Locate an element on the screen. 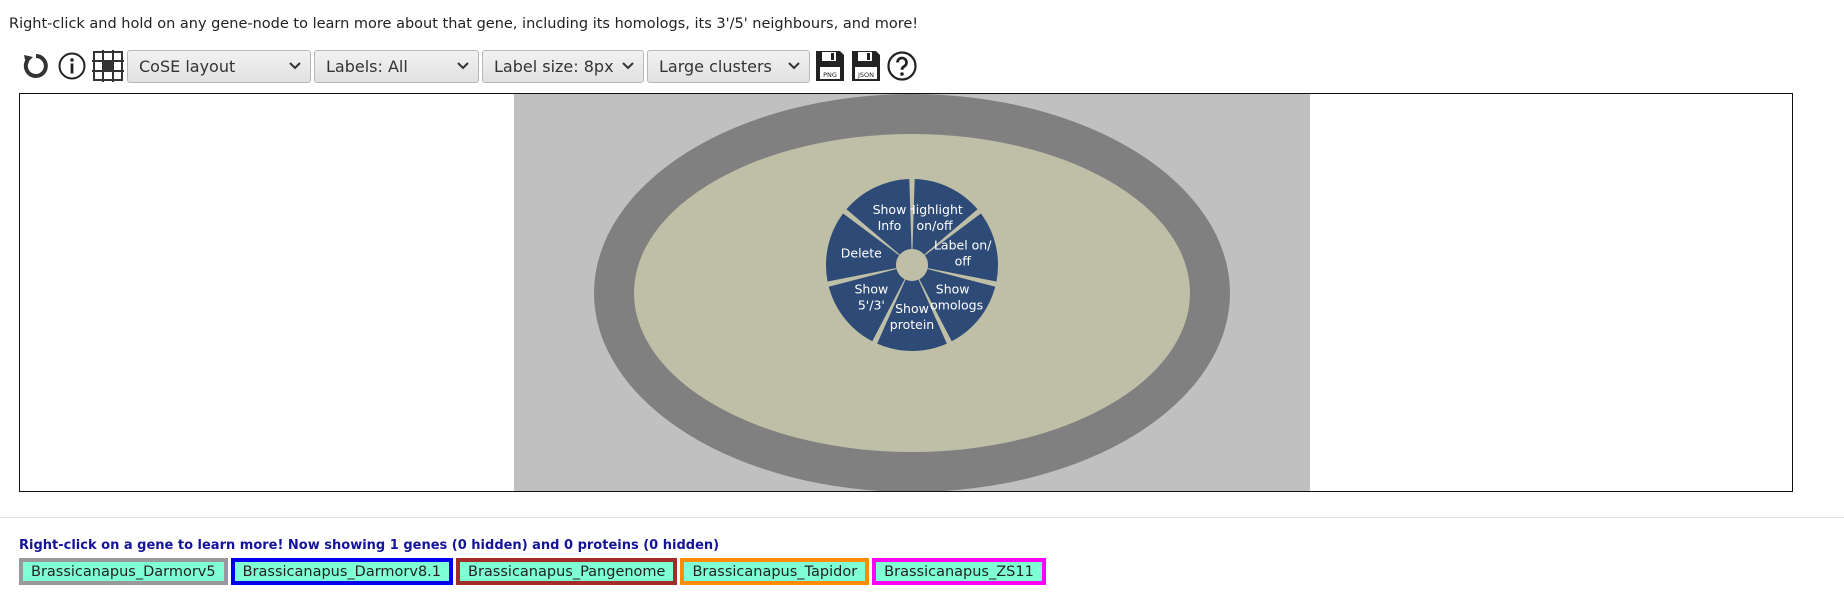  legend-chip: Brassicanapus_Tapidor is located at coordinates (775, 571).